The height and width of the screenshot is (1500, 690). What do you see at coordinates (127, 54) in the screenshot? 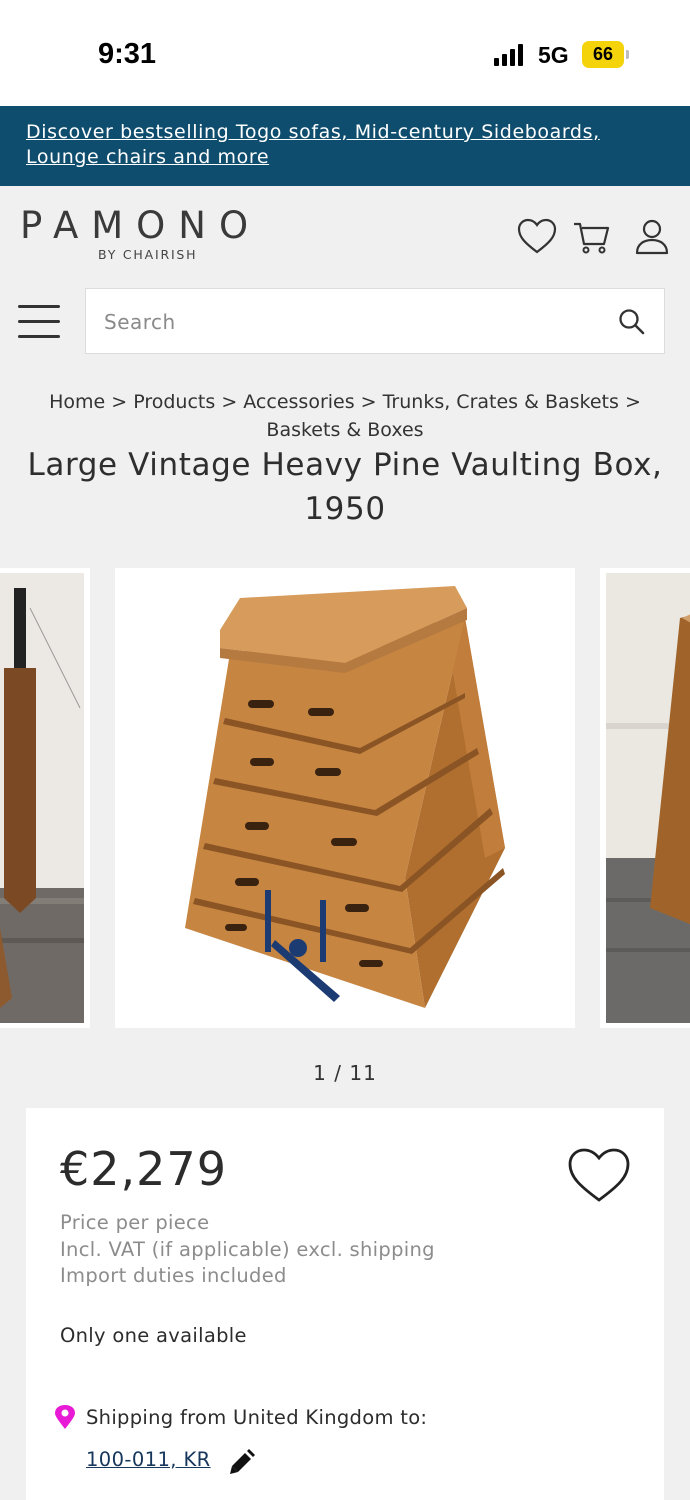
I see `status-time: 9:31` at bounding box center [127, 54].